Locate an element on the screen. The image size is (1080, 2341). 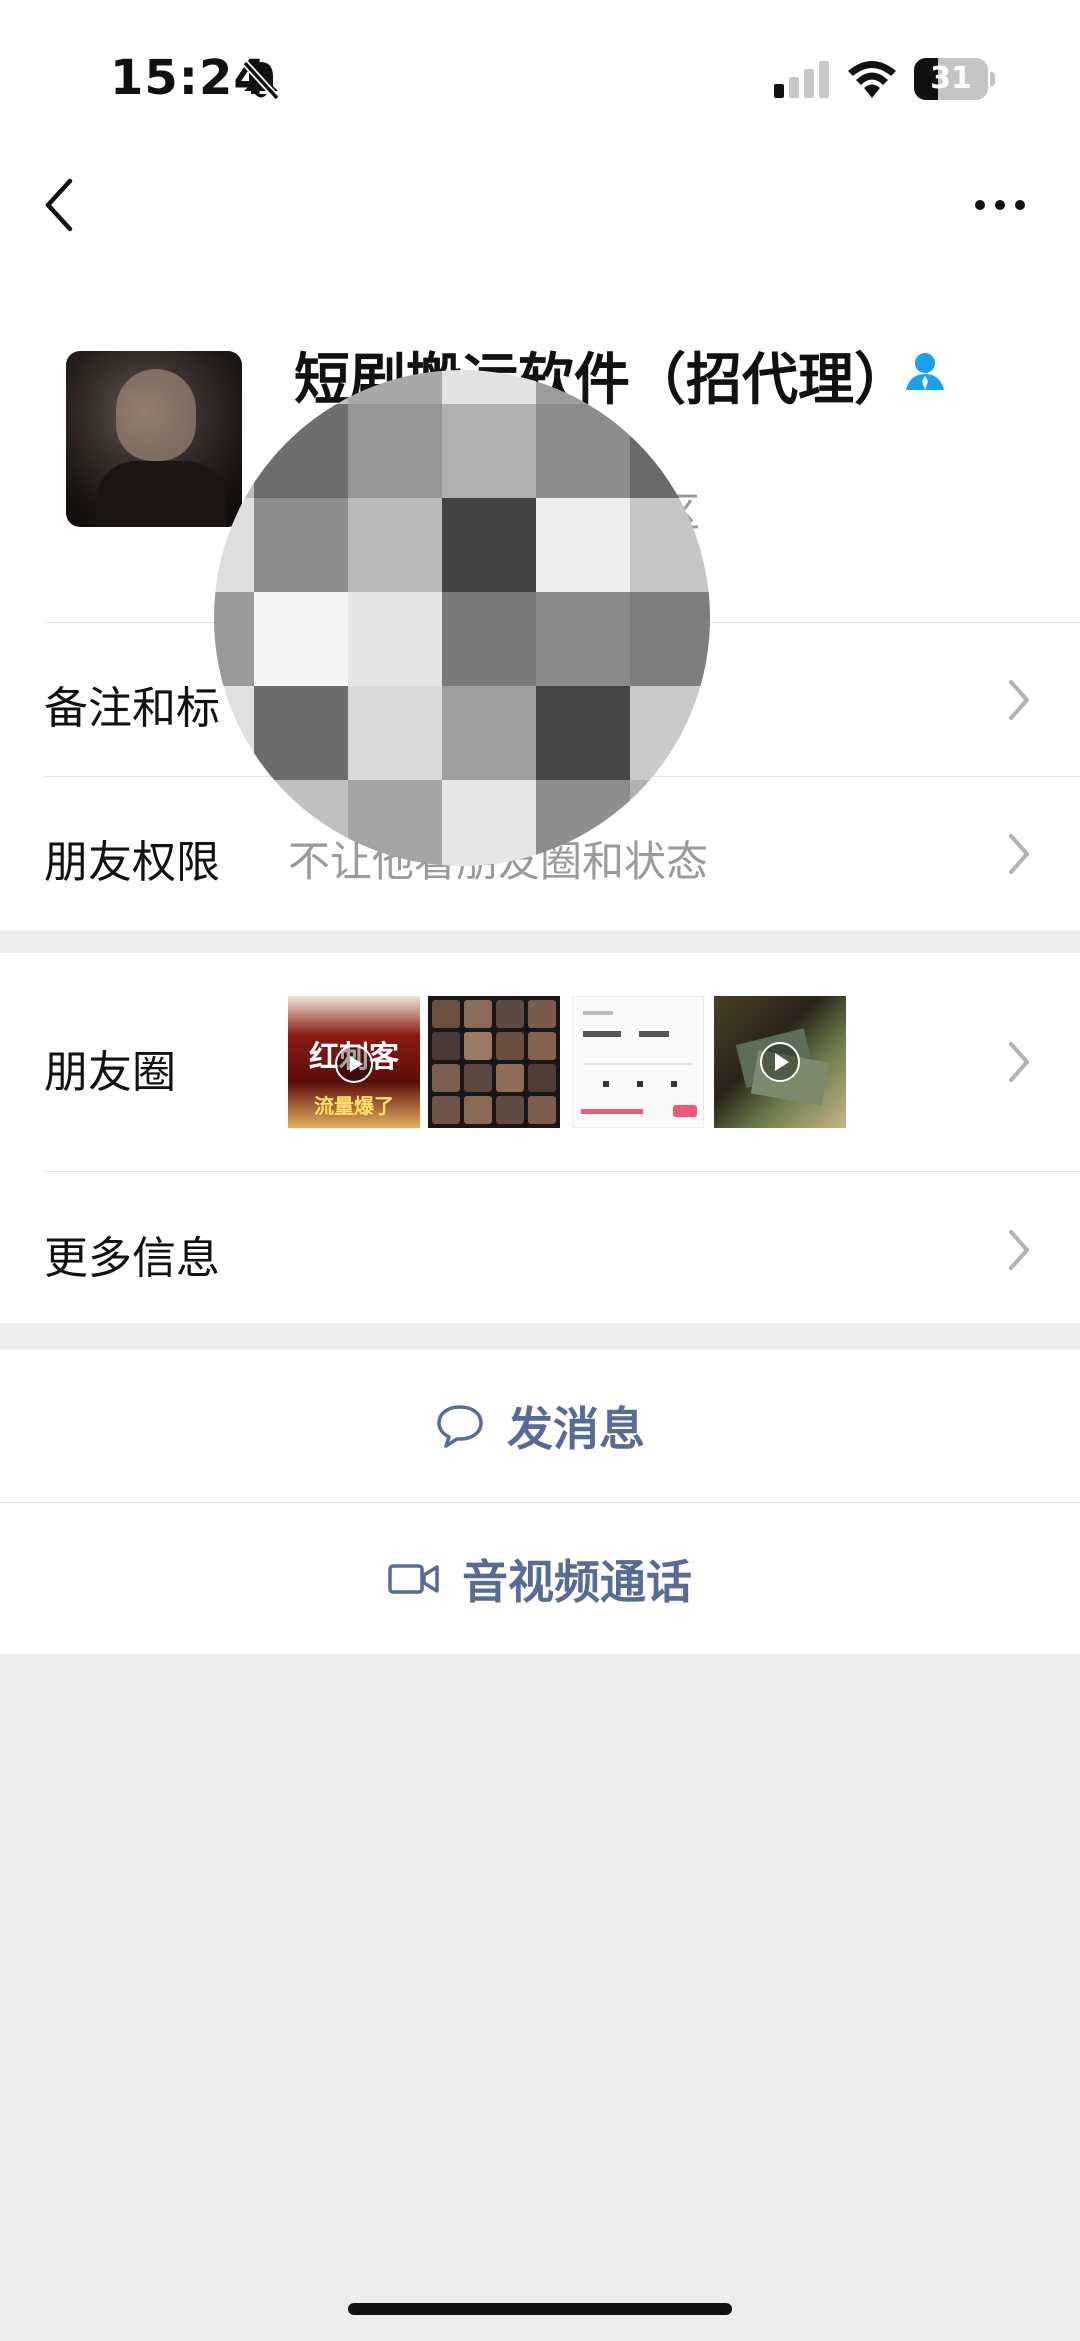
moments-thumbnail: 红刺客 流量爆了 is located at coordinates (354, 1062).